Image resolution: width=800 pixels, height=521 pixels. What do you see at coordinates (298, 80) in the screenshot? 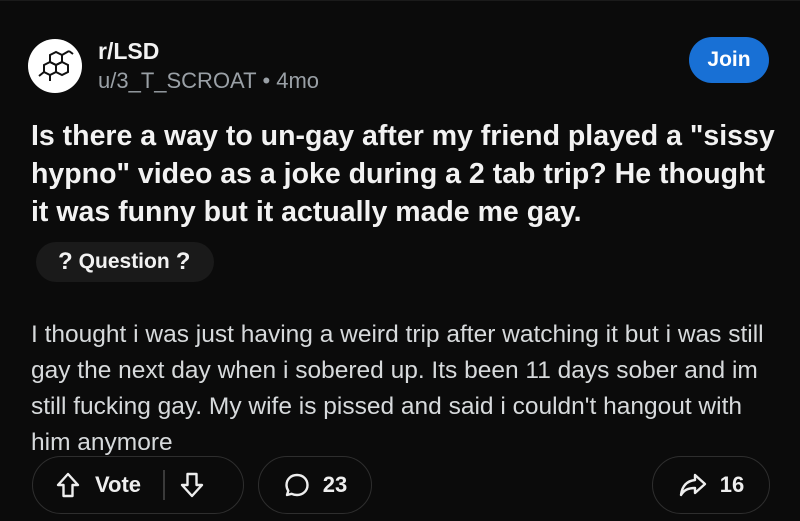
I see `post-age: 4mo` at bounding box center [298, 80].